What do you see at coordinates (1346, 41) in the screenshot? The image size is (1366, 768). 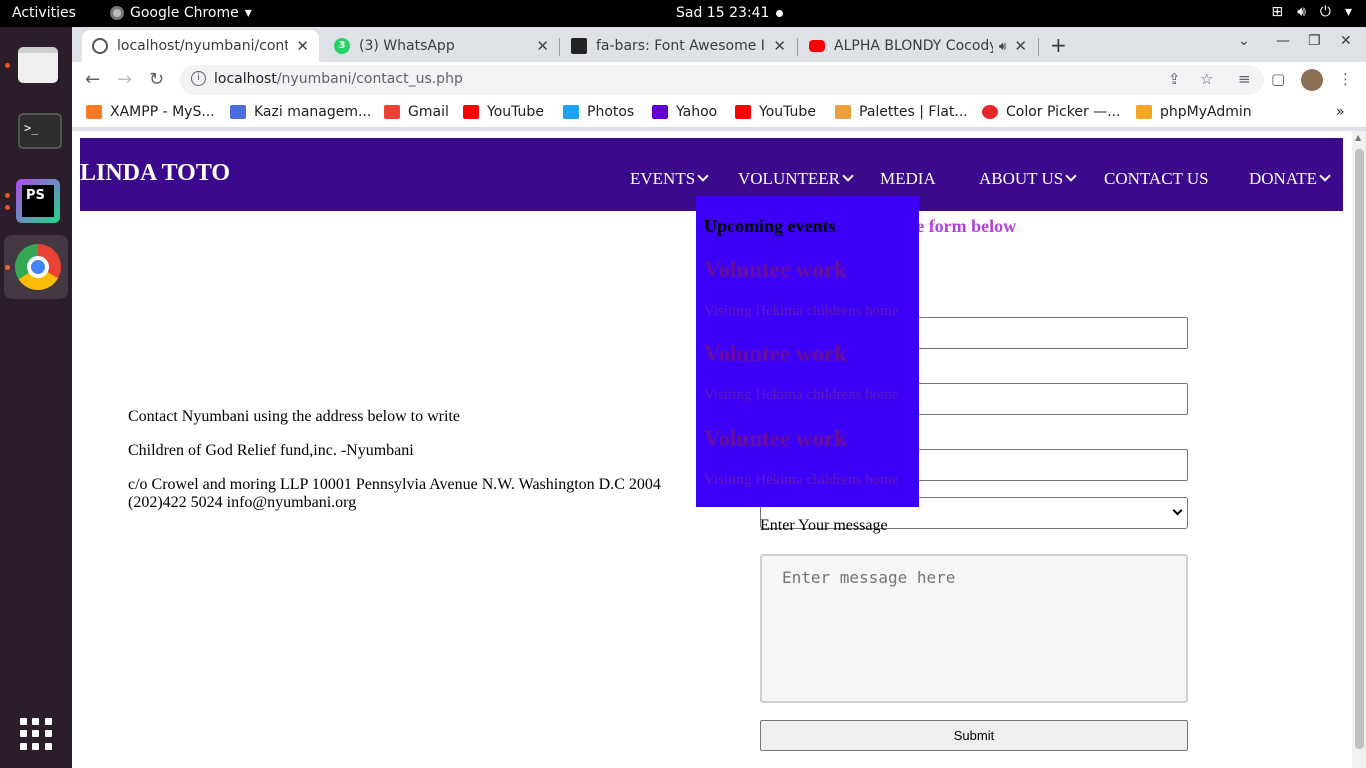 I see `window-close-icon: ✕` at bounding box center [1346, 41].